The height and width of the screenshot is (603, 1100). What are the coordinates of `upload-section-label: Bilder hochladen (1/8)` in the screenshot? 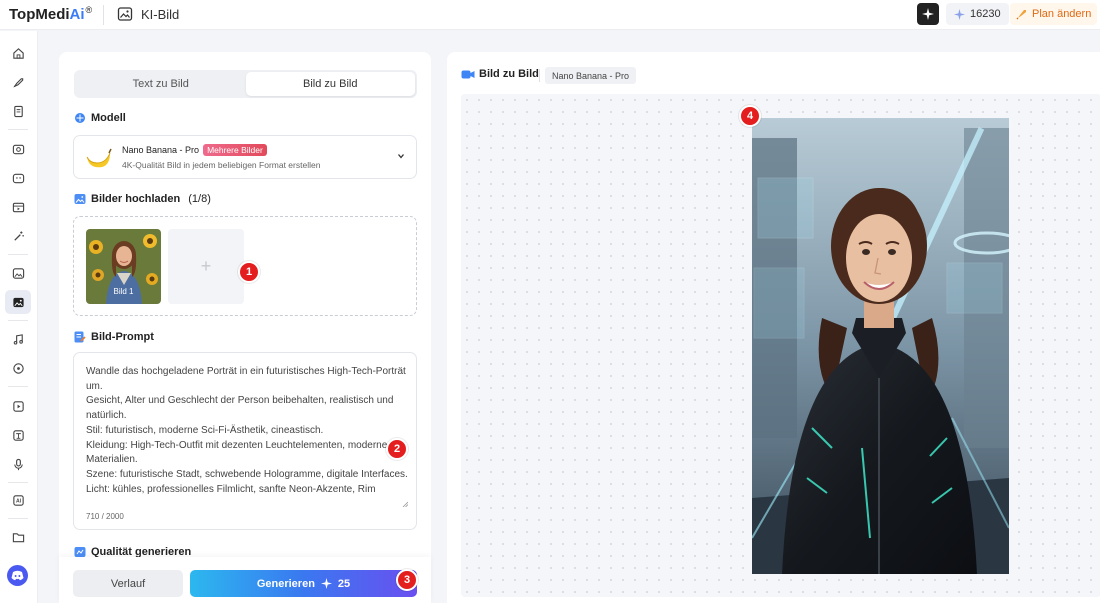 It's located at (142, 199).